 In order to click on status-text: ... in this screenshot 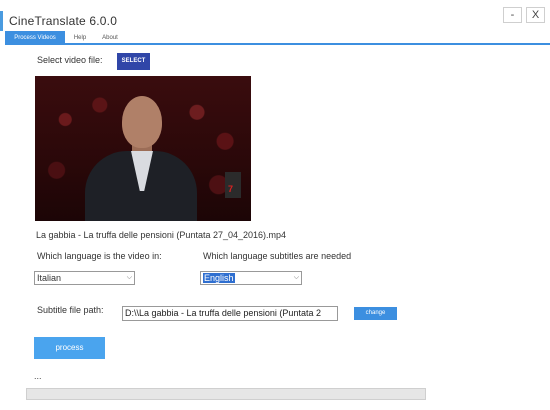, I will do `click(38, 376)`.